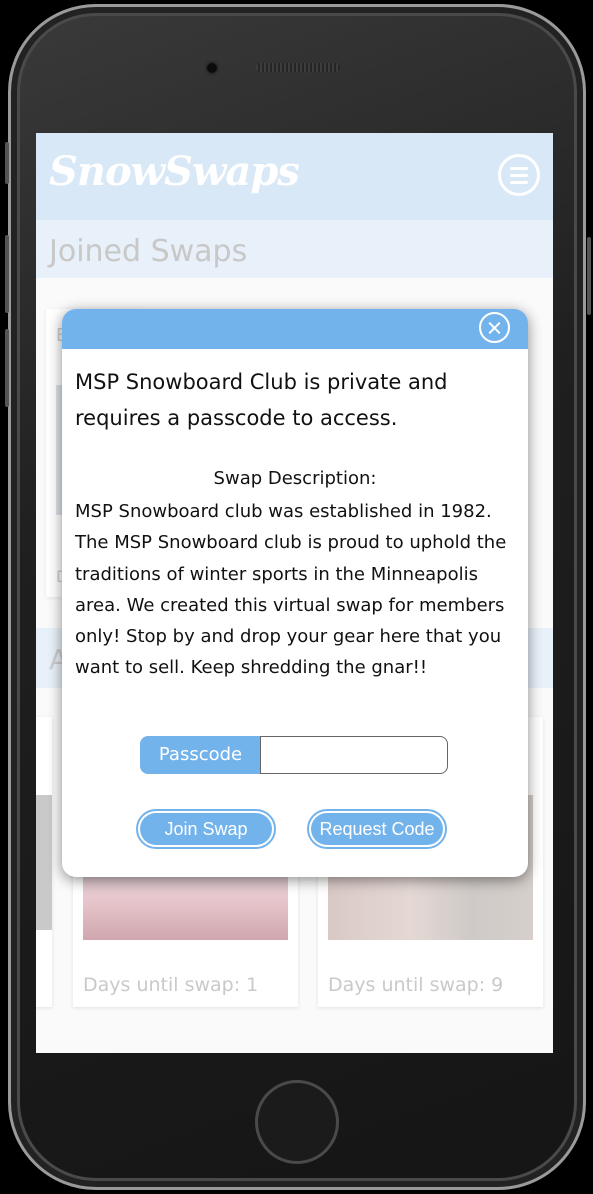 The height and width of the screenshot is (1194, 593). I want to click on app-logo: SnowSwaps, so click(174, 171).